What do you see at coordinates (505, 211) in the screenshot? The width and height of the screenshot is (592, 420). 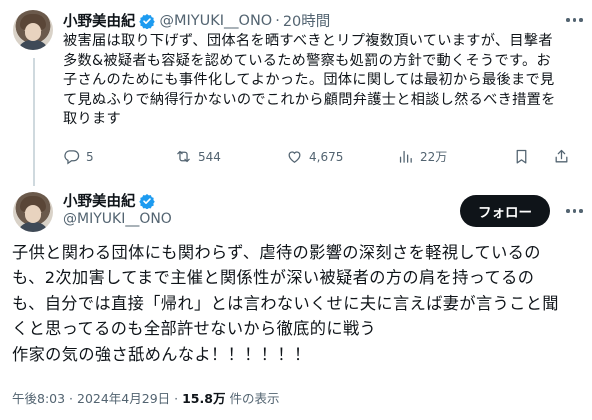 I see `follow-button: フォロー` at bounding box center [505, 211].